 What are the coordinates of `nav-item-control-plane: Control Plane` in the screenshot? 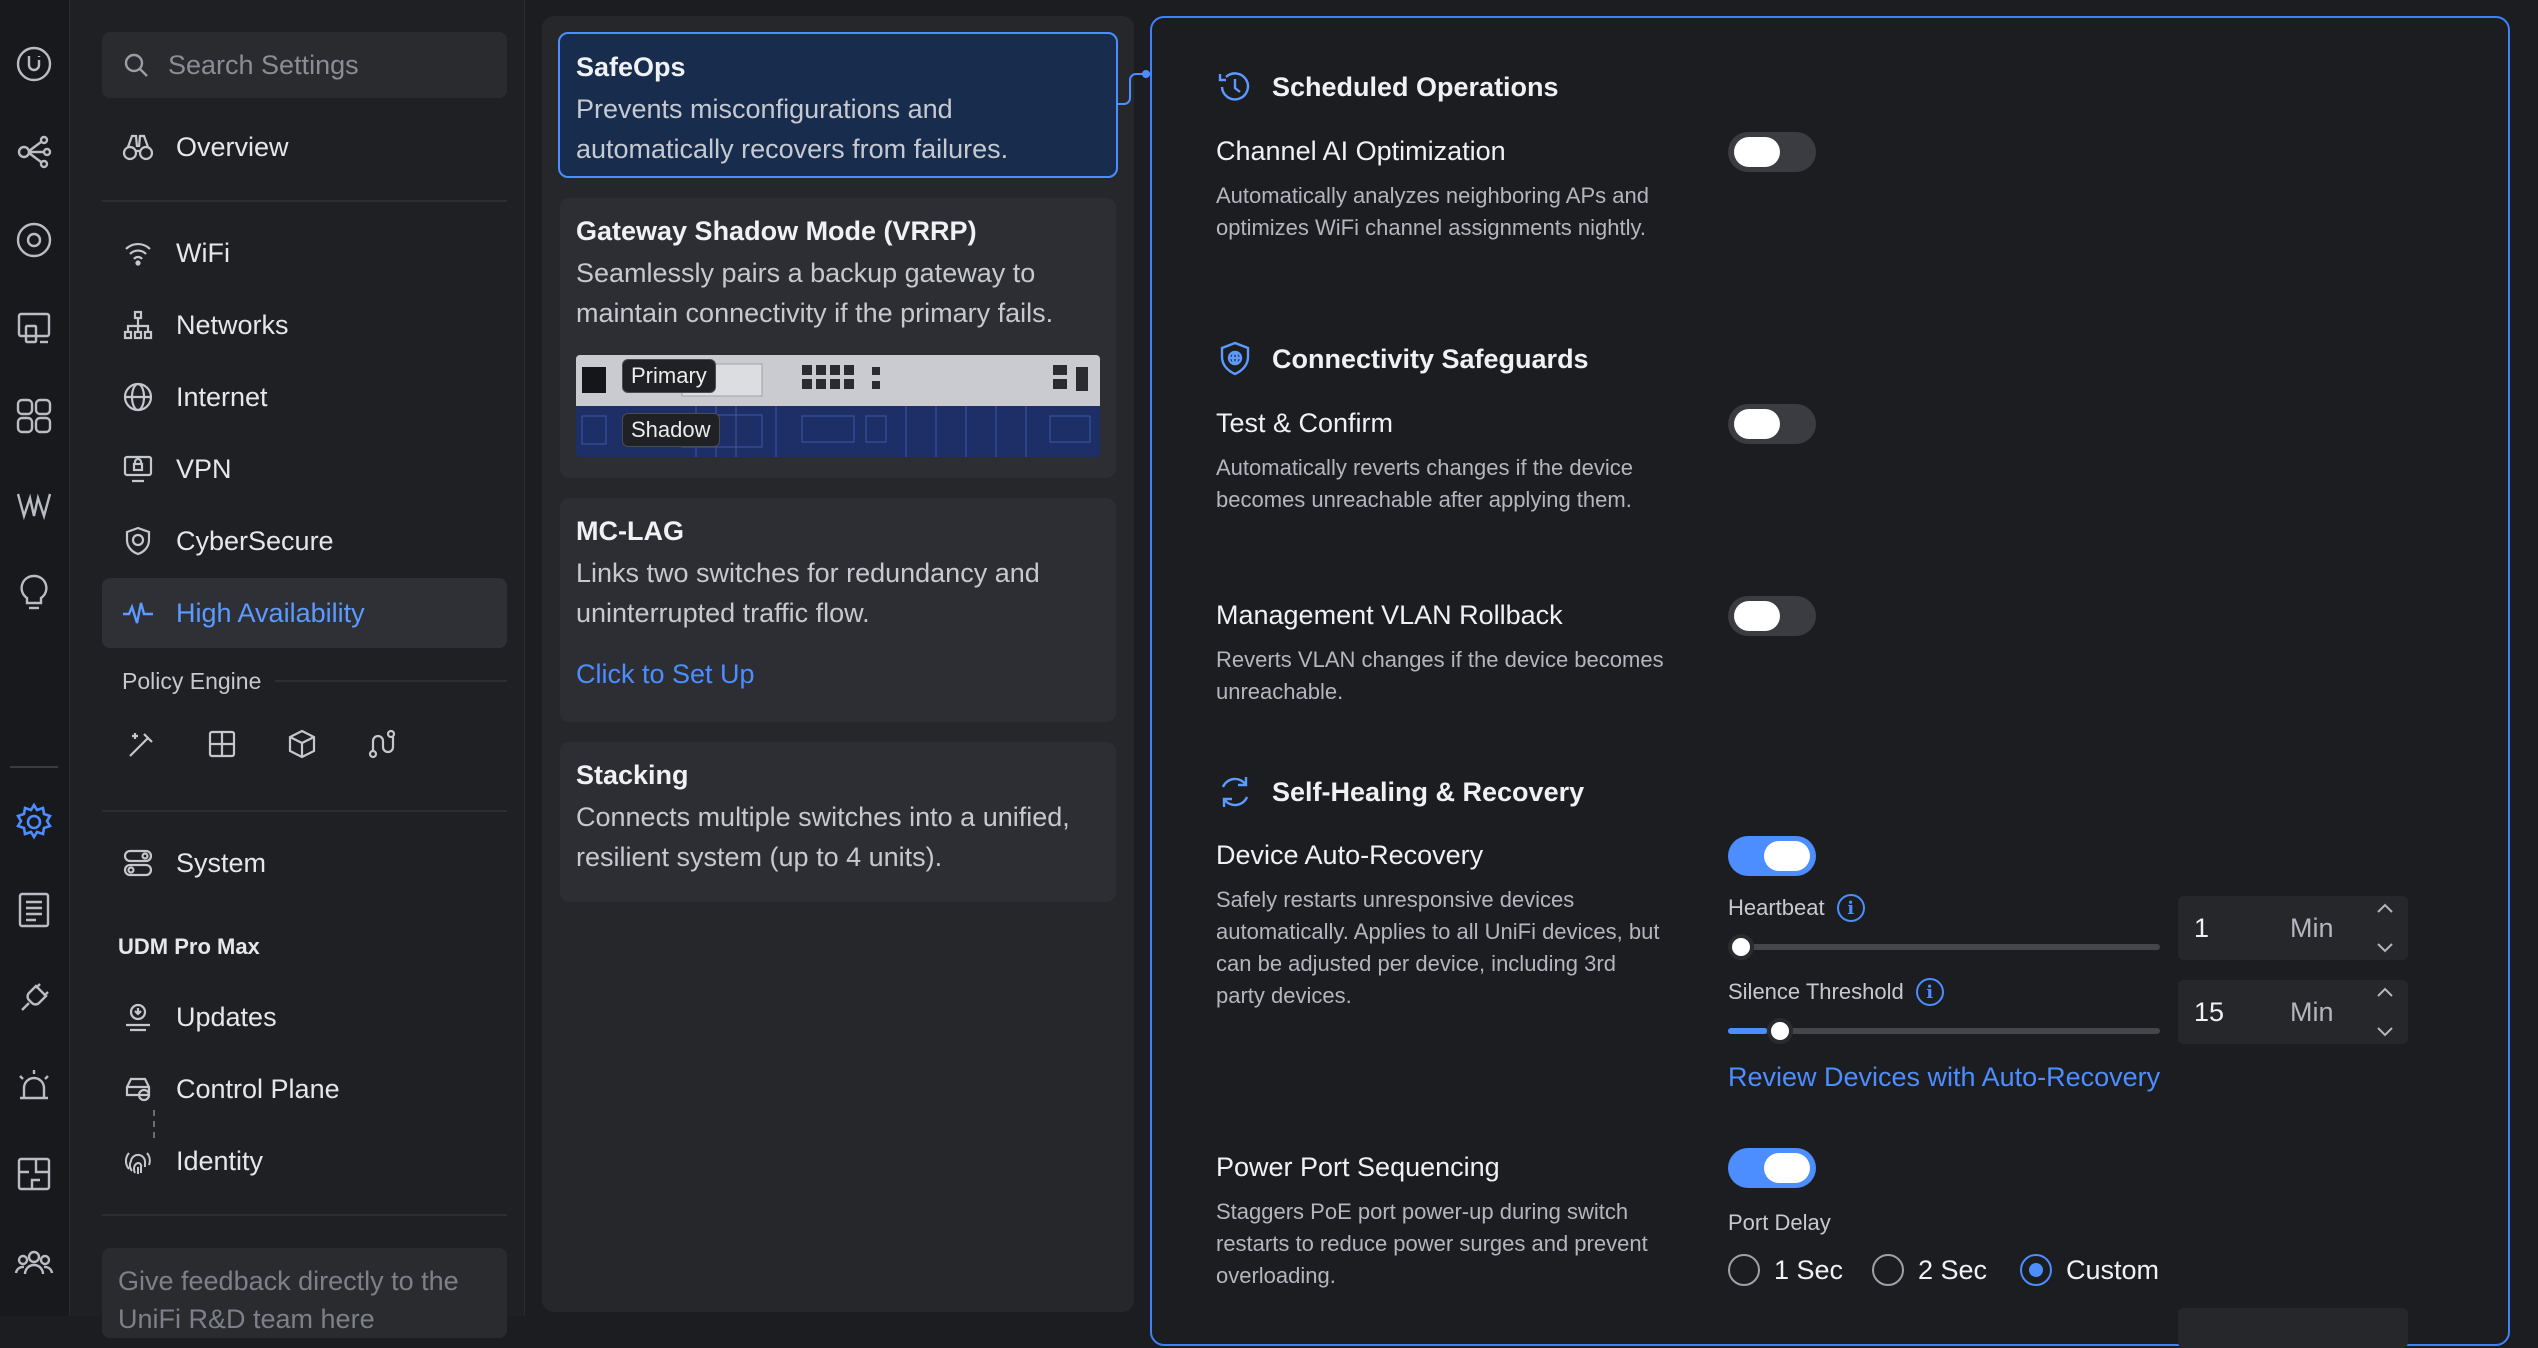 It's located at (304, 1089).